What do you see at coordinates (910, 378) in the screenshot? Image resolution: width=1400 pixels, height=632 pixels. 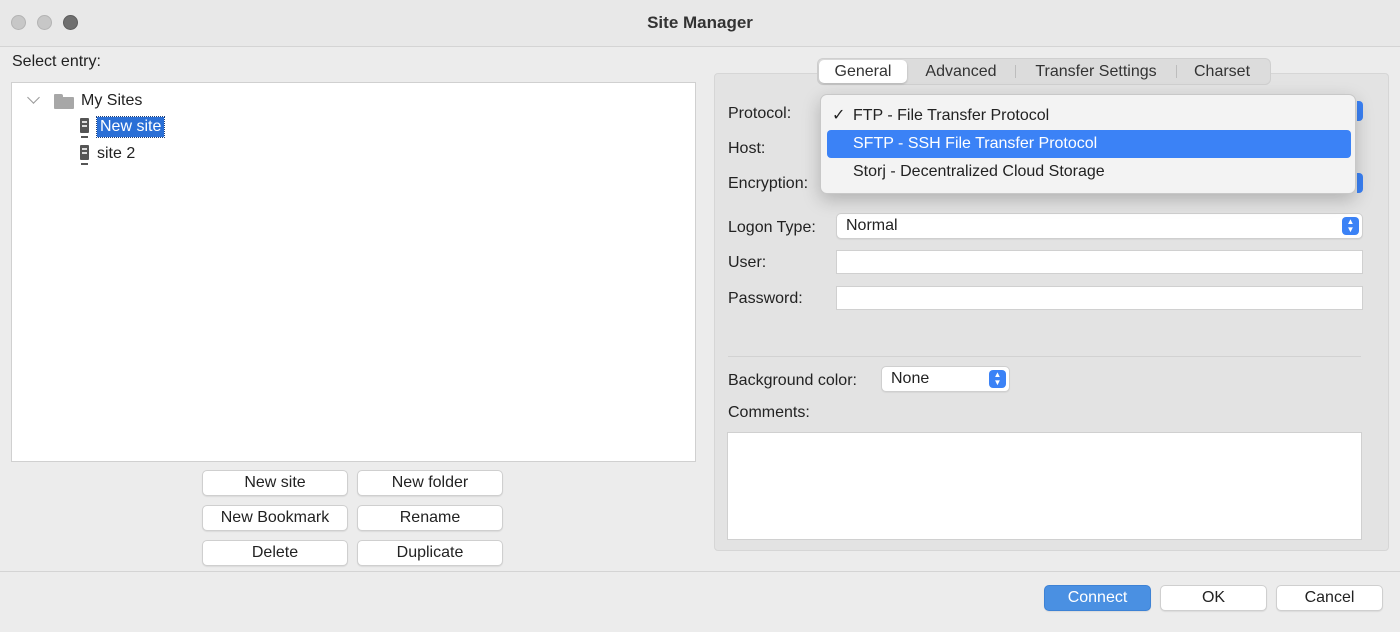 I see `background-color-value: None` at bounding box center [910, 378].